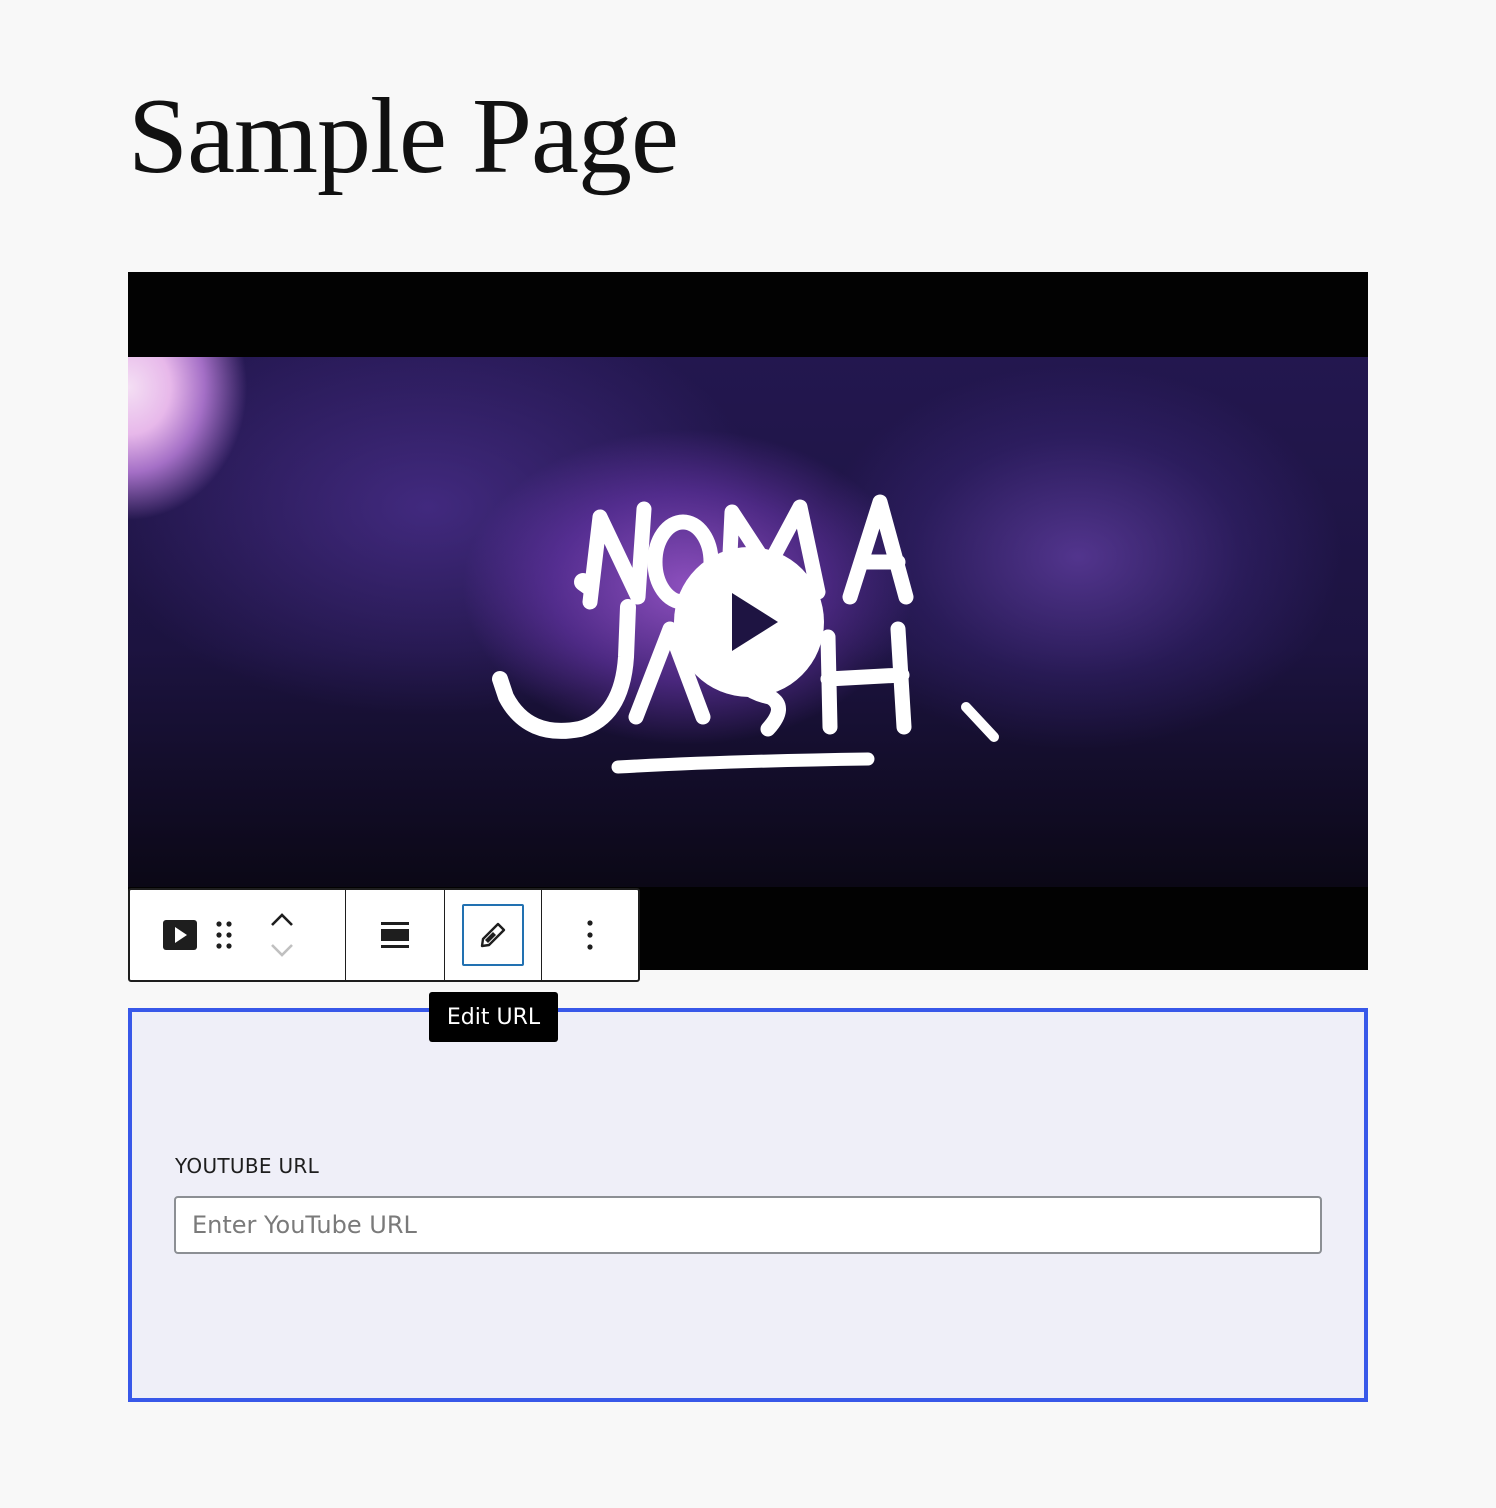 Image resolution: width=1496 pixels, height=1508 pixels. I want to click on block-toolbar-group-options, so click(590, 935).